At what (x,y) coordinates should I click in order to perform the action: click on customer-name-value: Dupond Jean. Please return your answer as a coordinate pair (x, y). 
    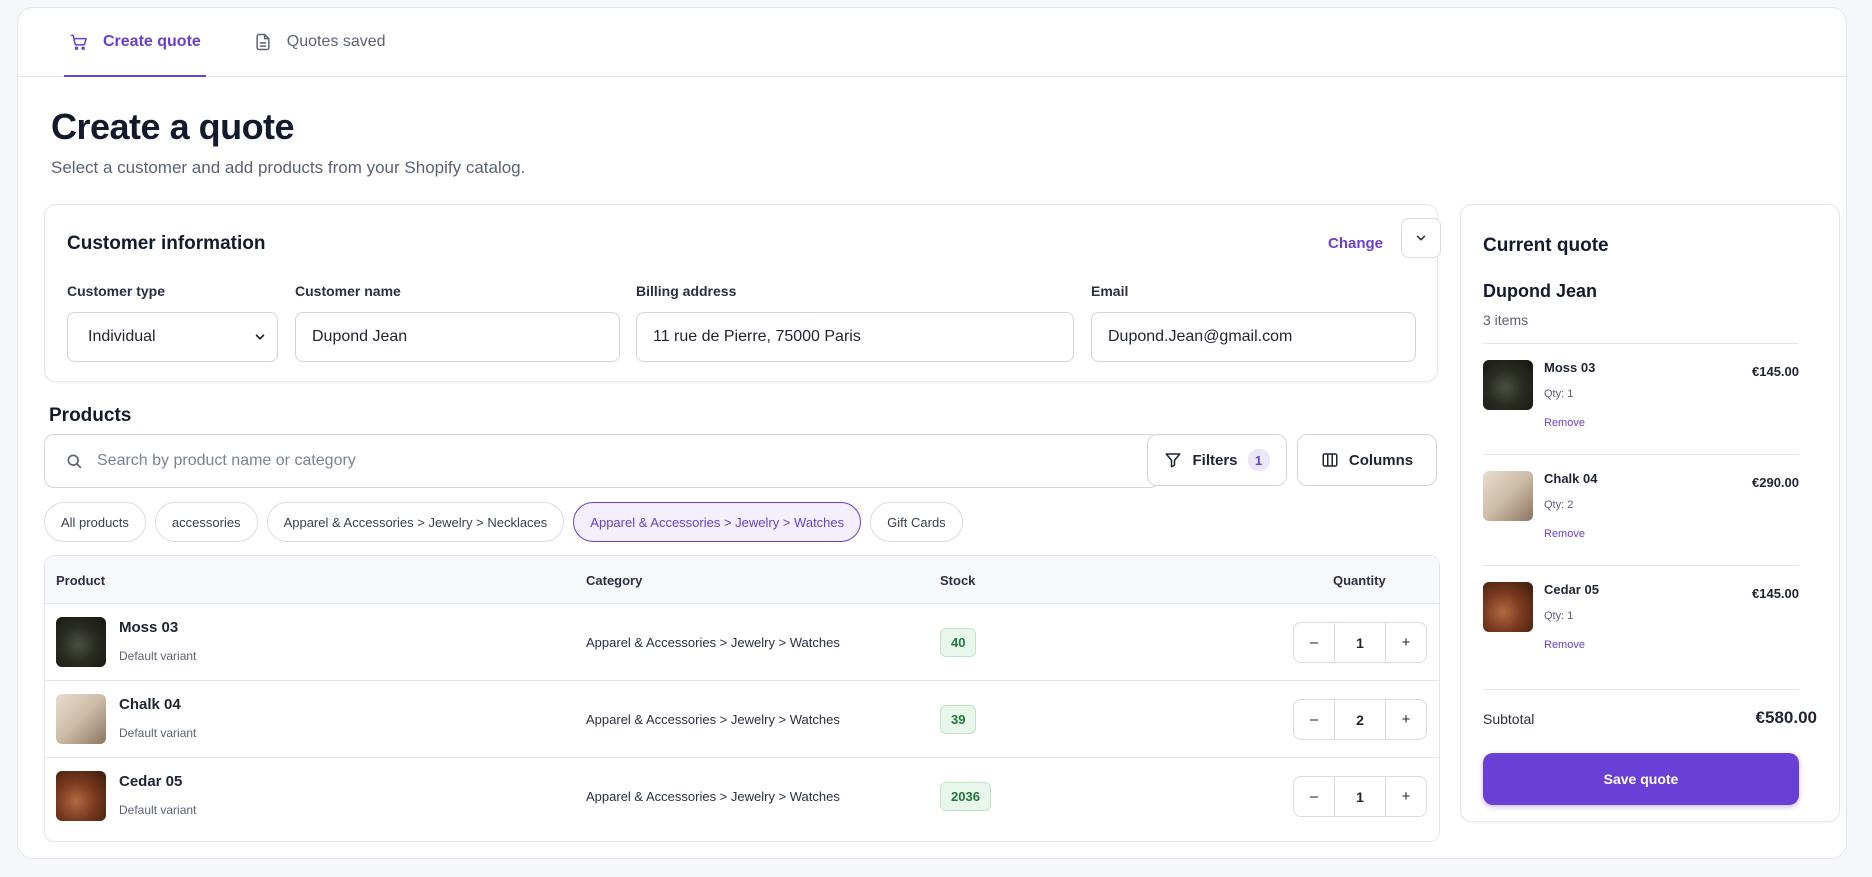
    Looking at the image, I should click on (360, 336).